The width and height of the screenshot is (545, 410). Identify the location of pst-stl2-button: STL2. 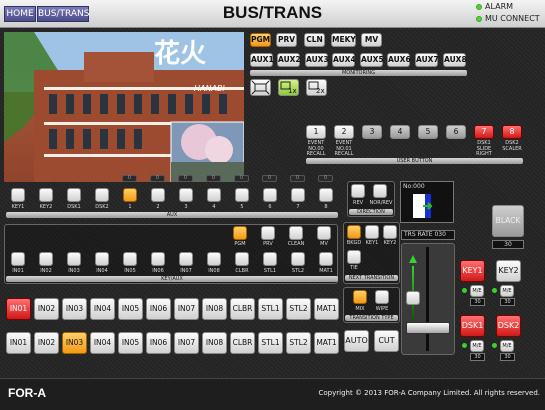
(298, 343).